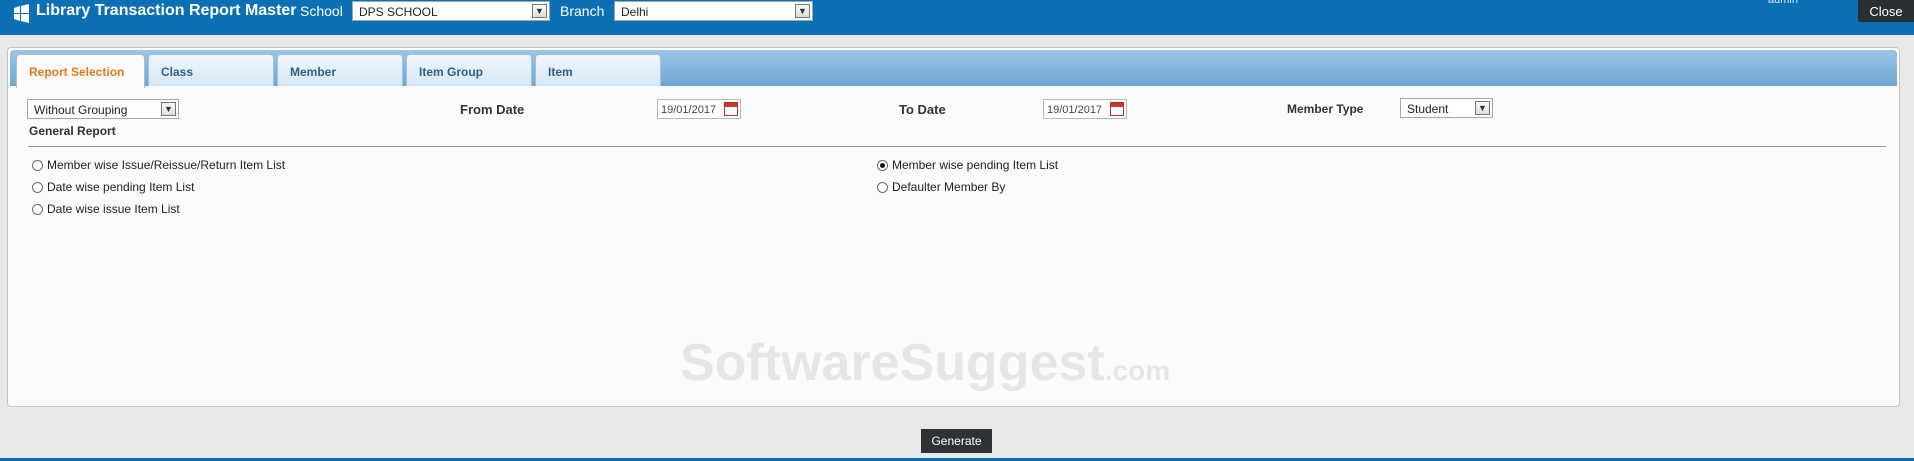 This screenshot has height=461, width=1914. What do you see at coordinates (1783, 3) in the screenshot?
I see `user-name: admin` at bounding box center [1783, 3].